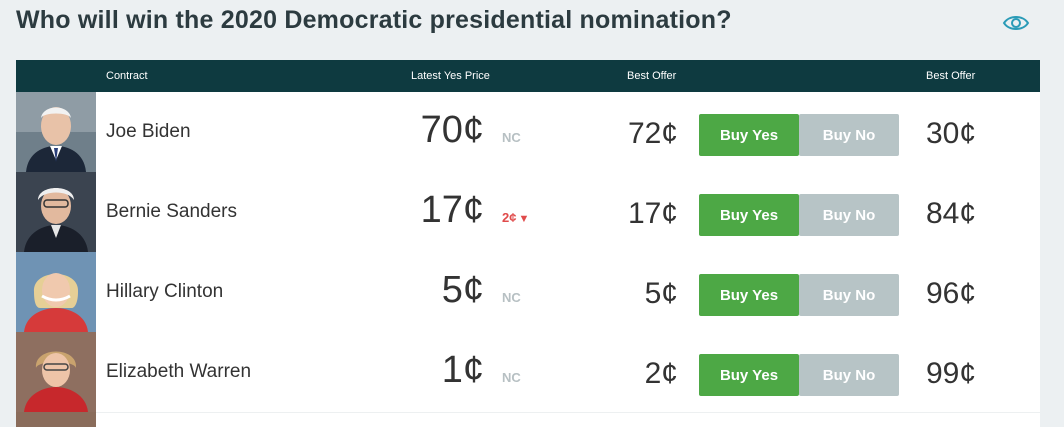 This screenshot has width=1064, height=427. What do you see at coordinates (1016, 23) in the screenshot?
I see `eye-icon` at bounding box center [1016, 23].